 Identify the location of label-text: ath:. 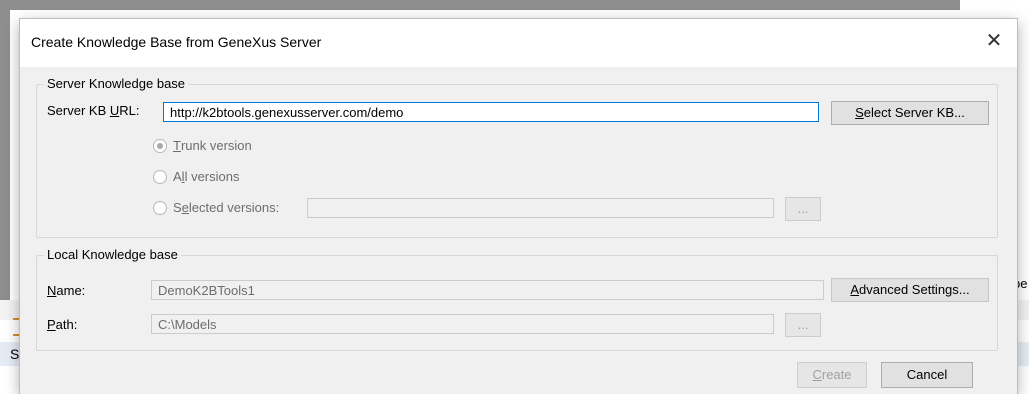
(66, 324).